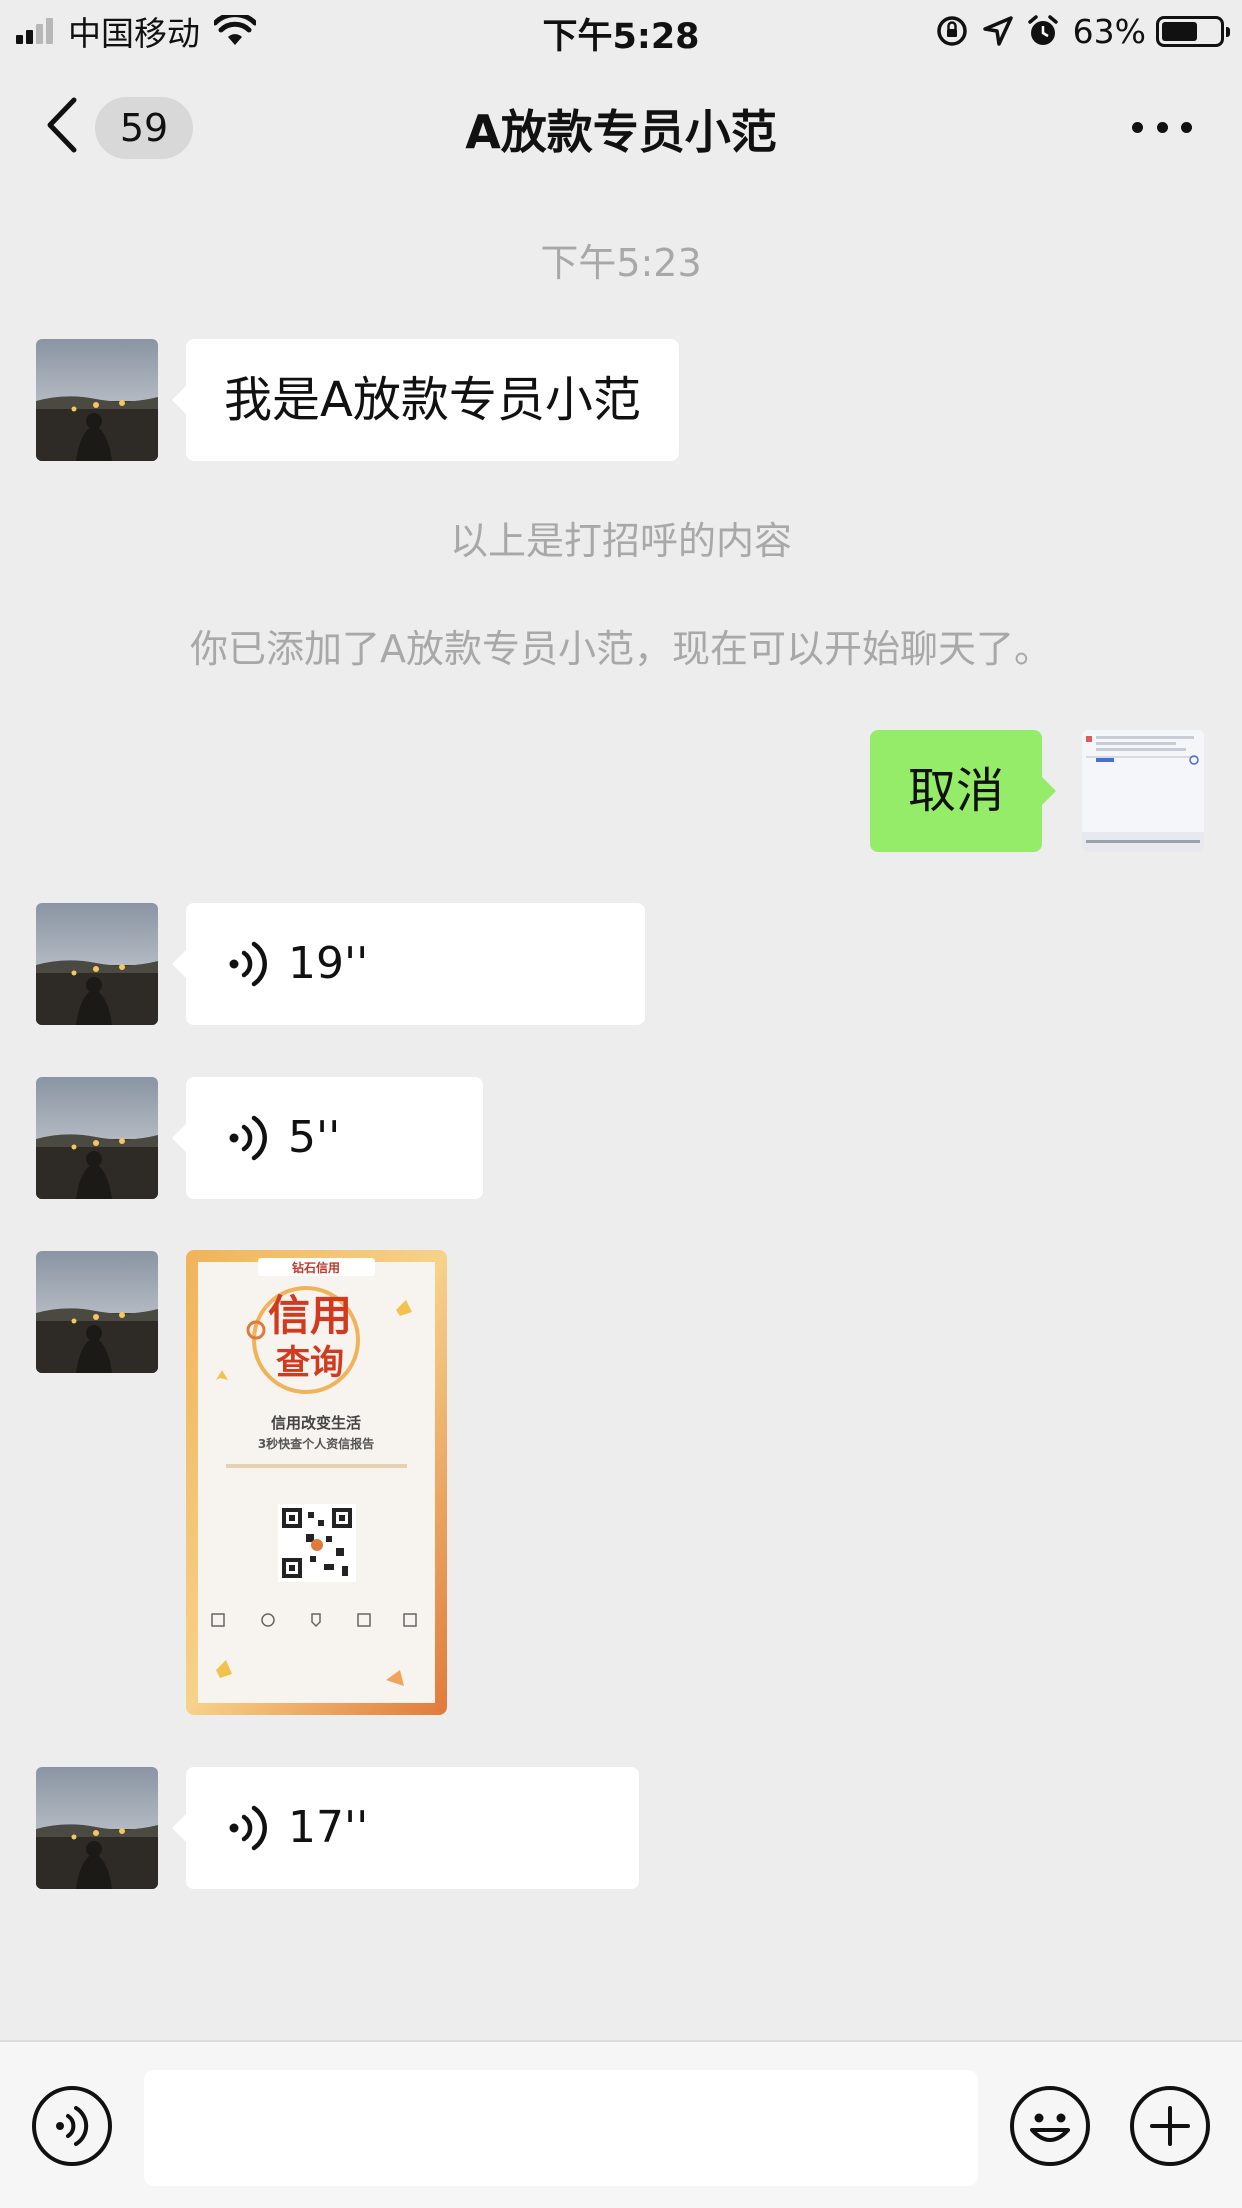  Describe the element at coordinates (956, 791) in the screenshot. I see `my-message-text: 取消` at that location.